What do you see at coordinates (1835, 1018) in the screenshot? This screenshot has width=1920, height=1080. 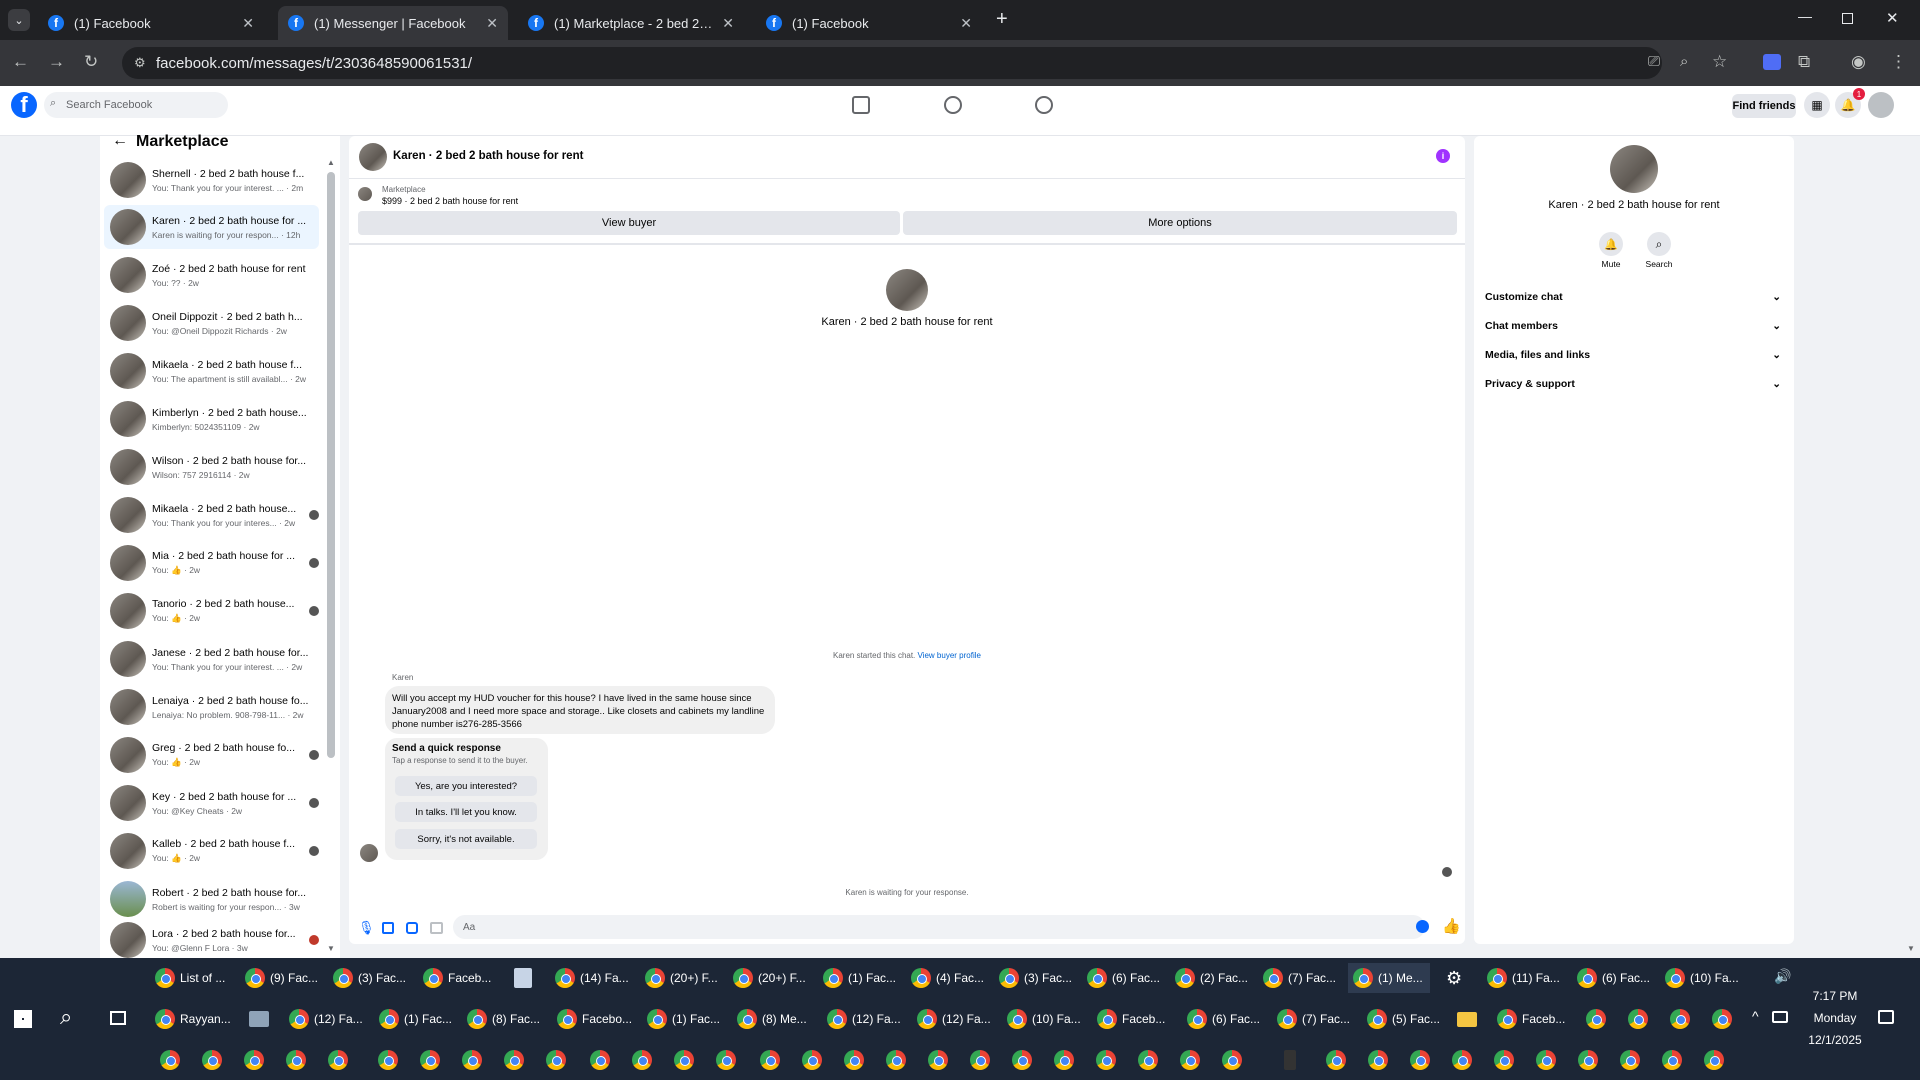 I see `clock-day: Monday` at bounding box center [1835, 1018].